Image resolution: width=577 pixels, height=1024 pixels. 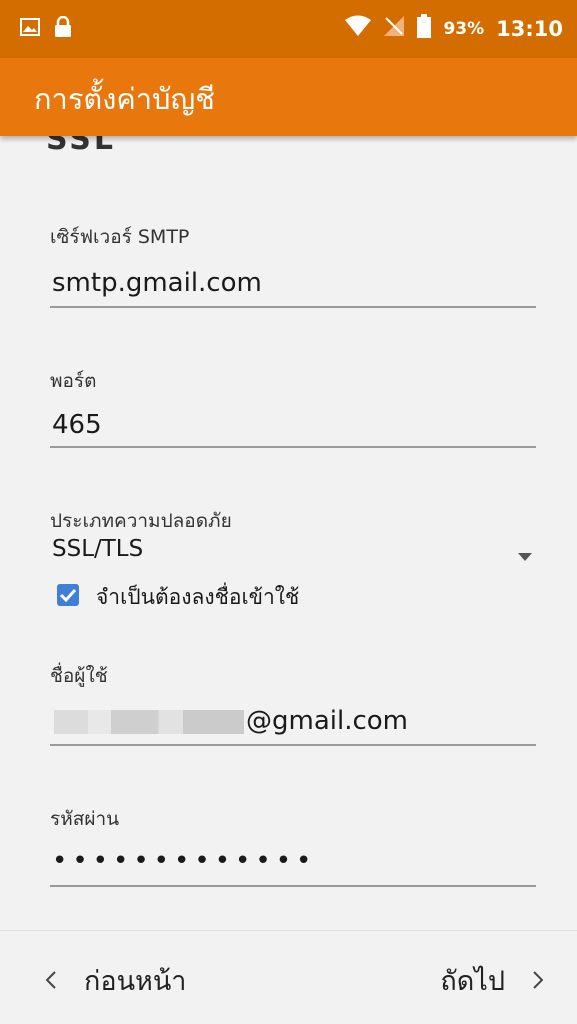 I want to click on password-underline, so click(x=293, y=886).